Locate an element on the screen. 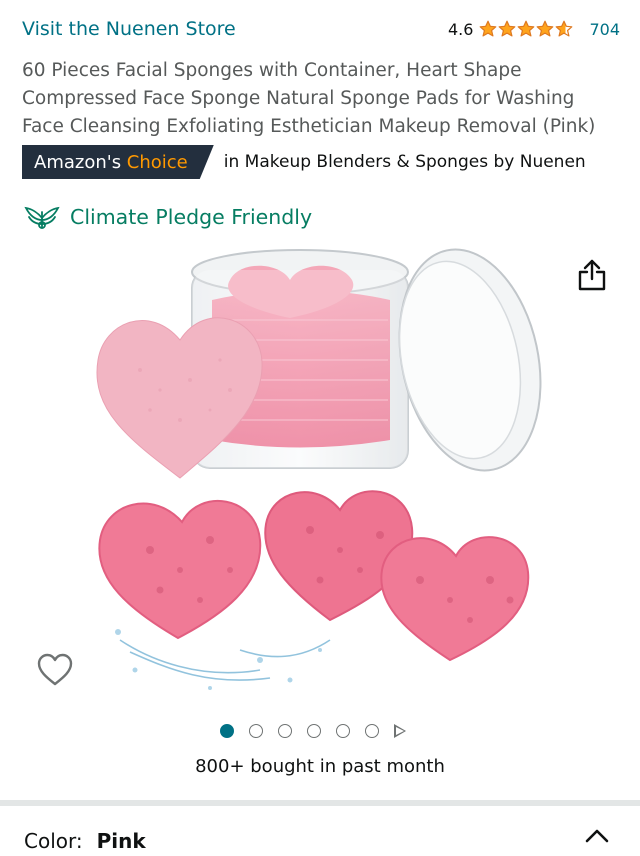 This screenshot has height=856, width=640. section-divider is located at coordinates (320, 803).